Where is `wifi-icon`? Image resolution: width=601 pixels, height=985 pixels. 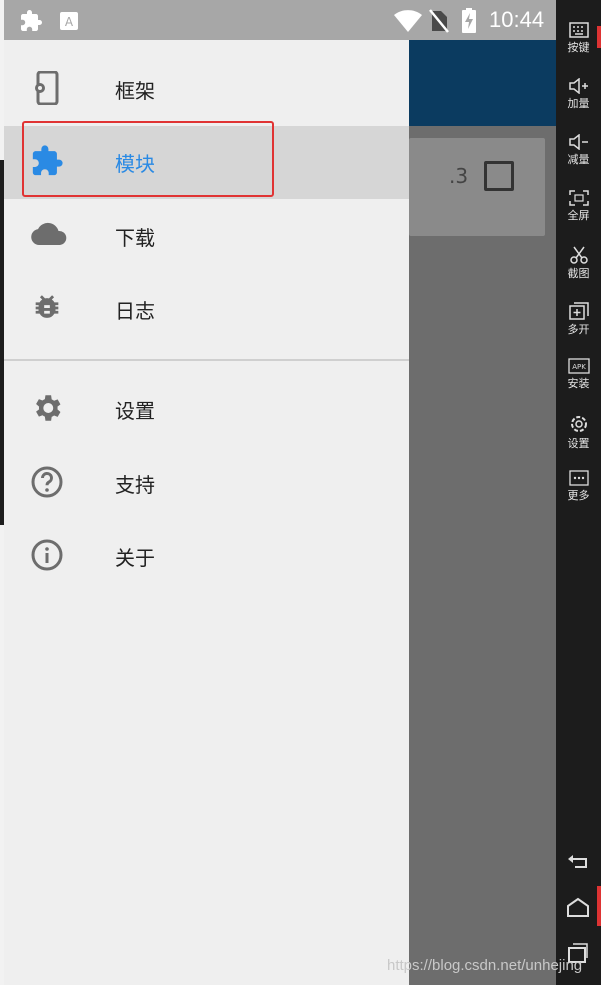 wifi-icon is located at coordinates (408, 23).